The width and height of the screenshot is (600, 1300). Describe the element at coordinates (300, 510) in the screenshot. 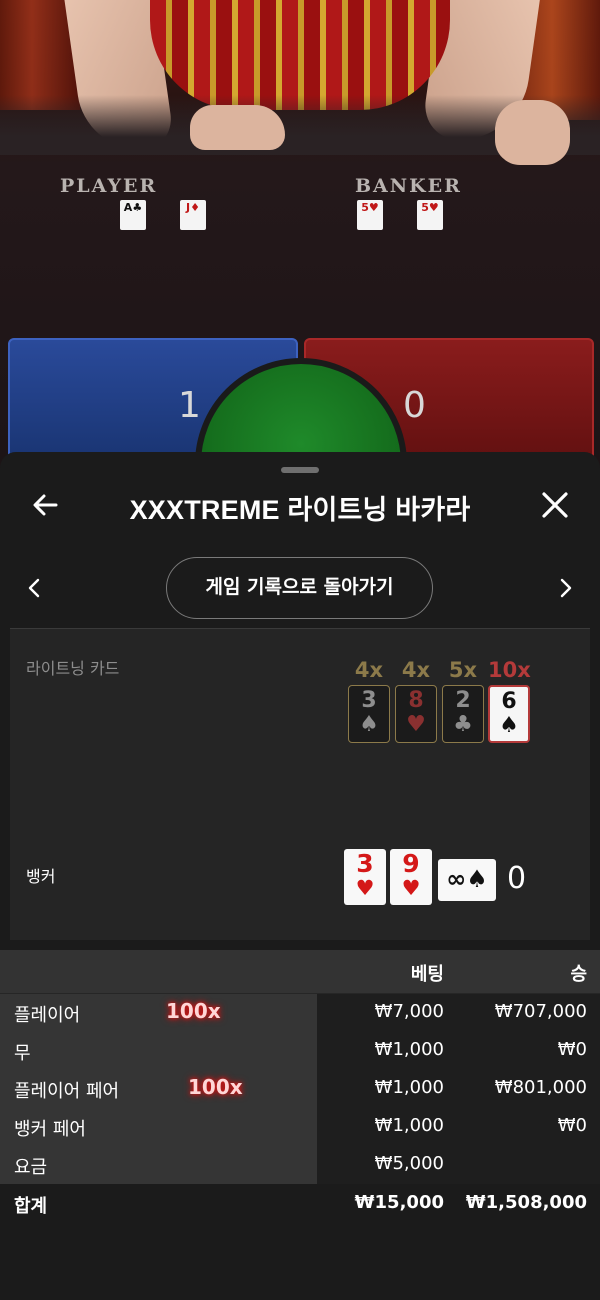

I see `sheet-title: XXXTREME 라이트닝 바카라` at that location.